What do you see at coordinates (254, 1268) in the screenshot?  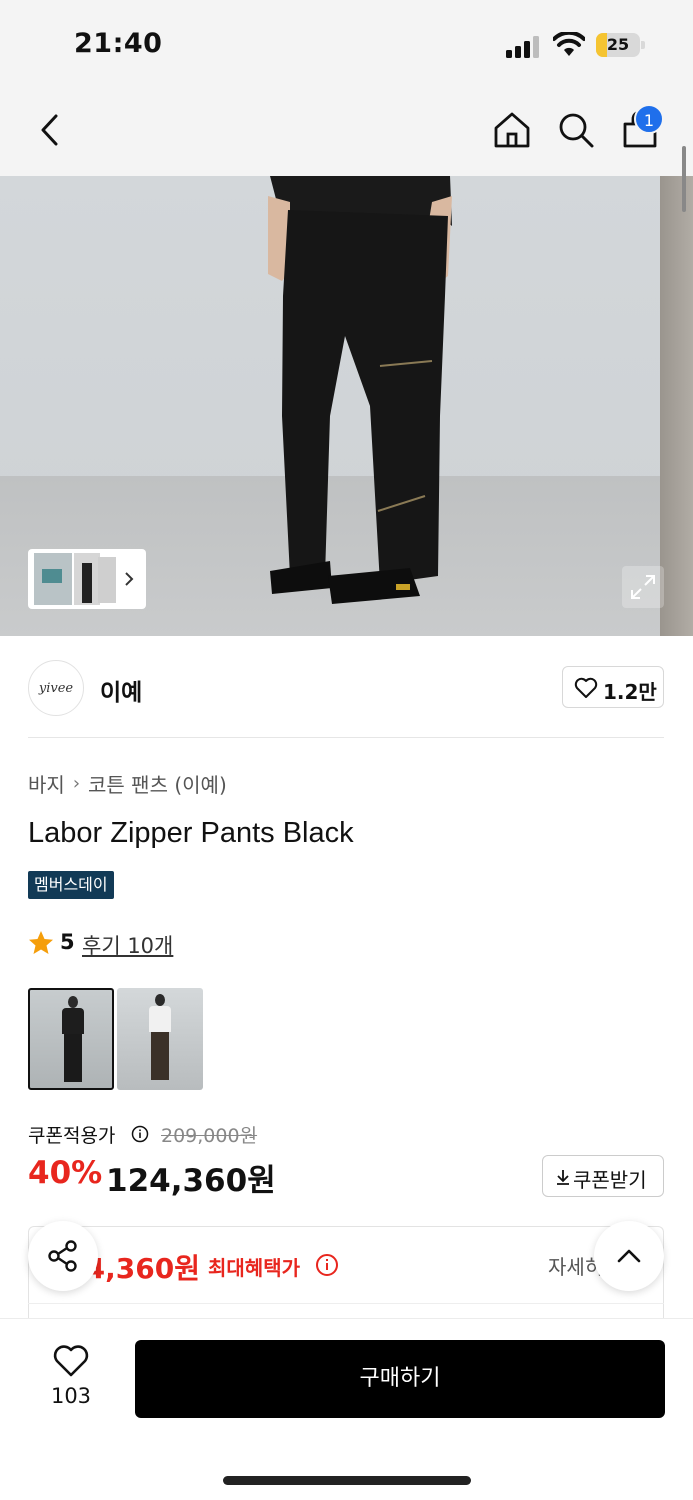 I see `max-benefit-label: 최대혜택가` at bounding box center [254, 1268].